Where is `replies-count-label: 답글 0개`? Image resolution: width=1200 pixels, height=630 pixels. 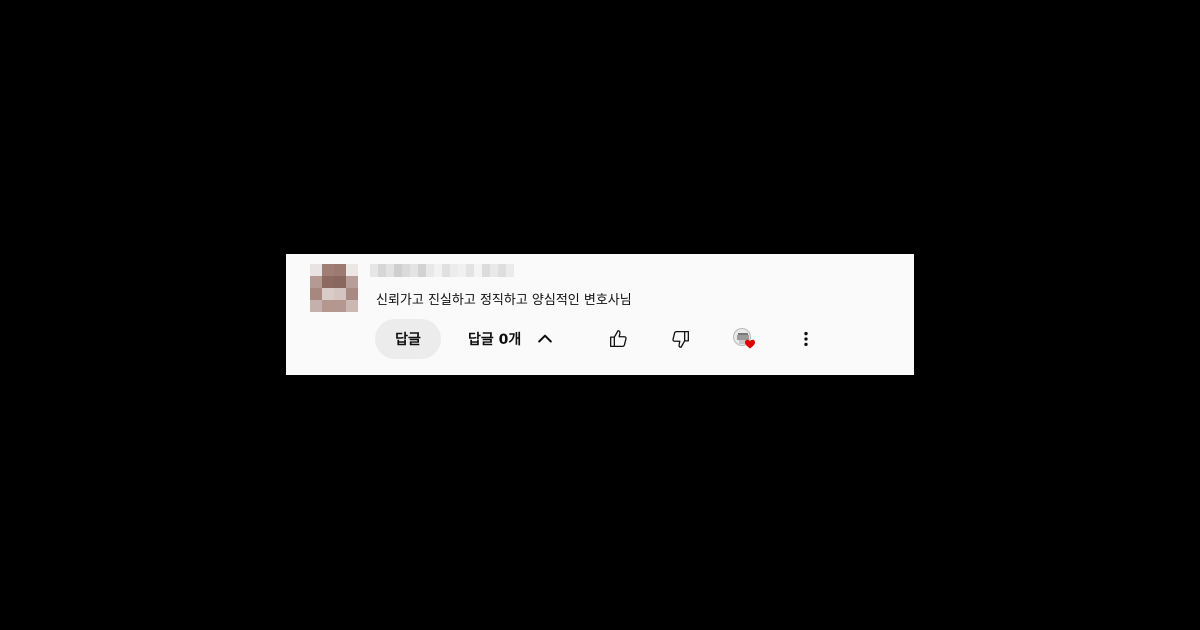 replies-count-label: 답글 0개 is located at coordinates (495, 340).